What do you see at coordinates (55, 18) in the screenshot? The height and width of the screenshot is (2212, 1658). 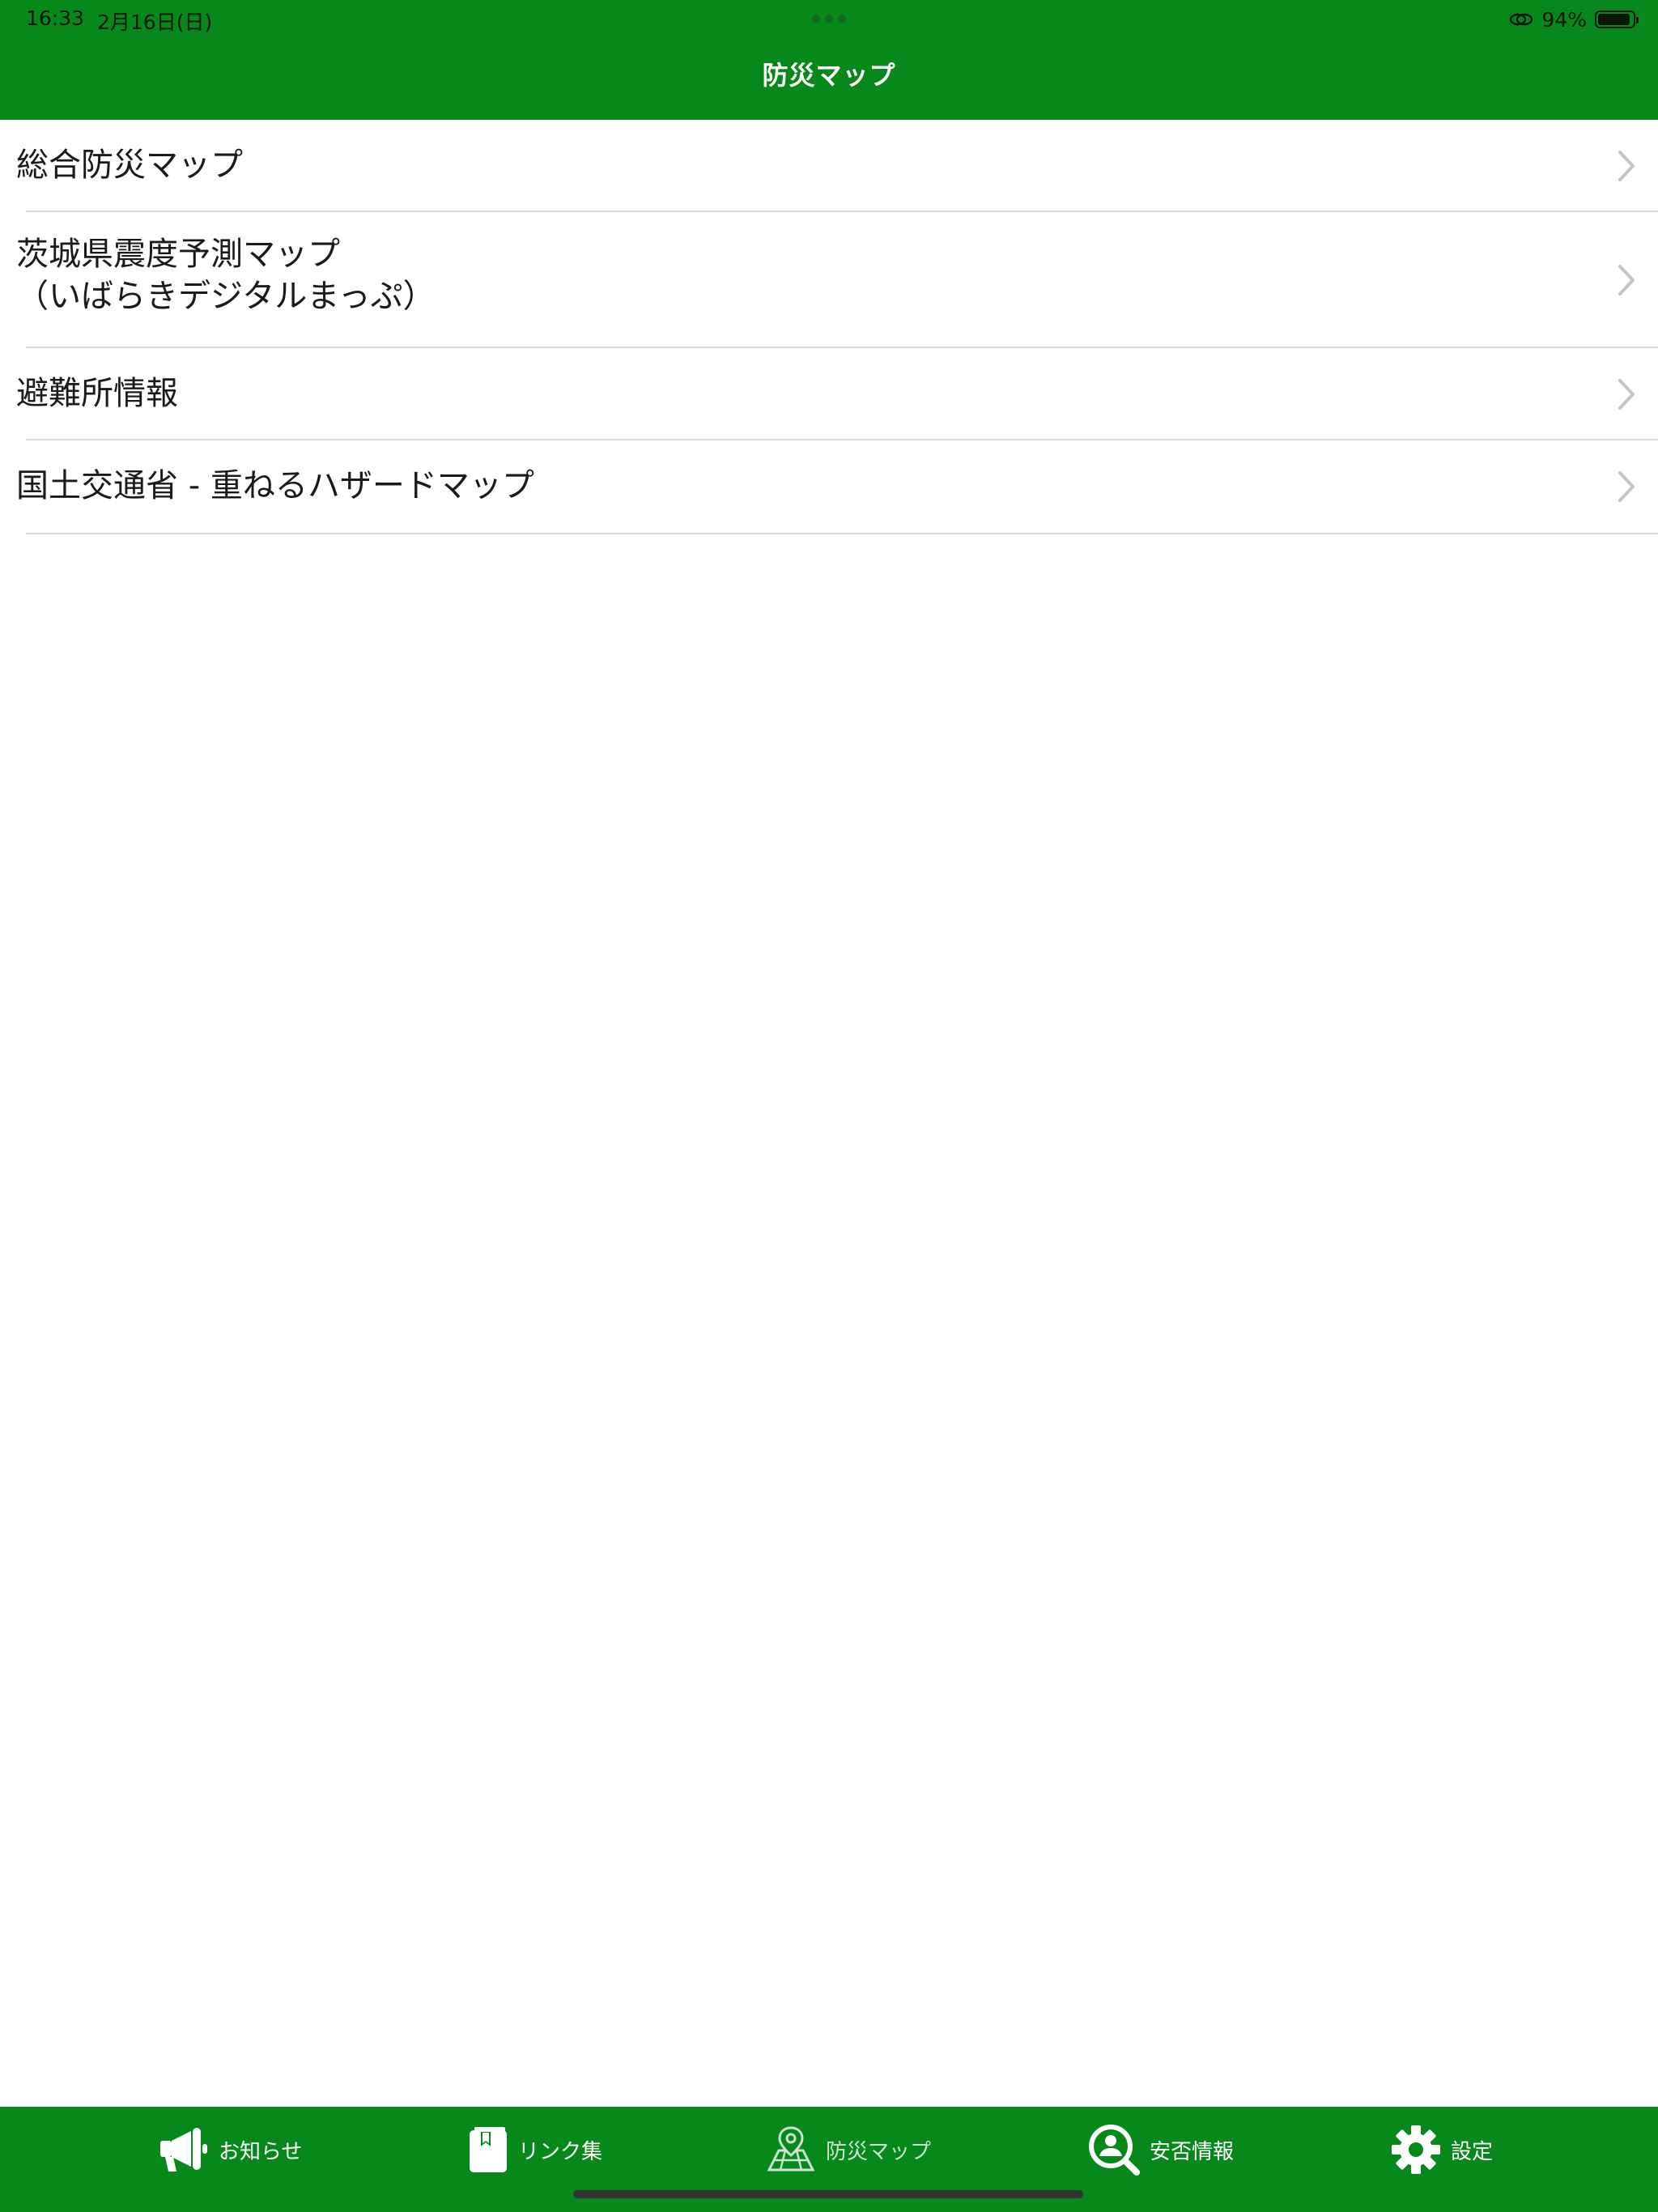 I see `status-time: 16:33` at bounding box center [55, 18].